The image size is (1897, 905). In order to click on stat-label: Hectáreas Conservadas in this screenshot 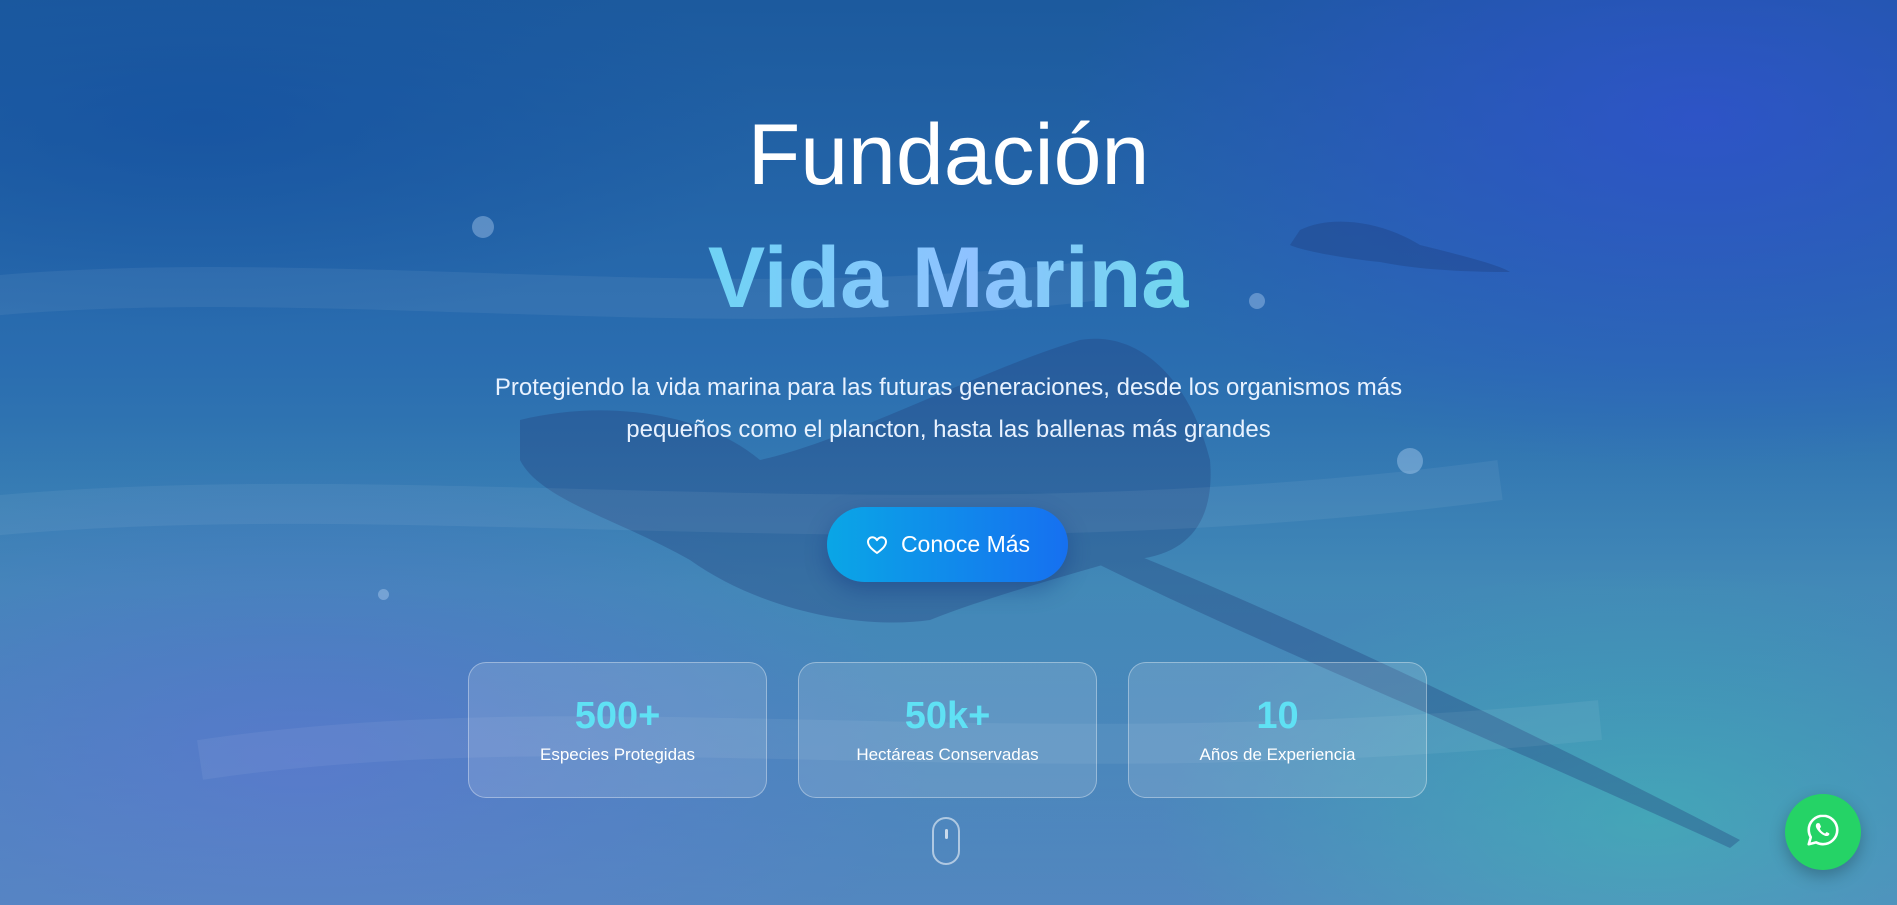, I will do `click(947, 754)`.